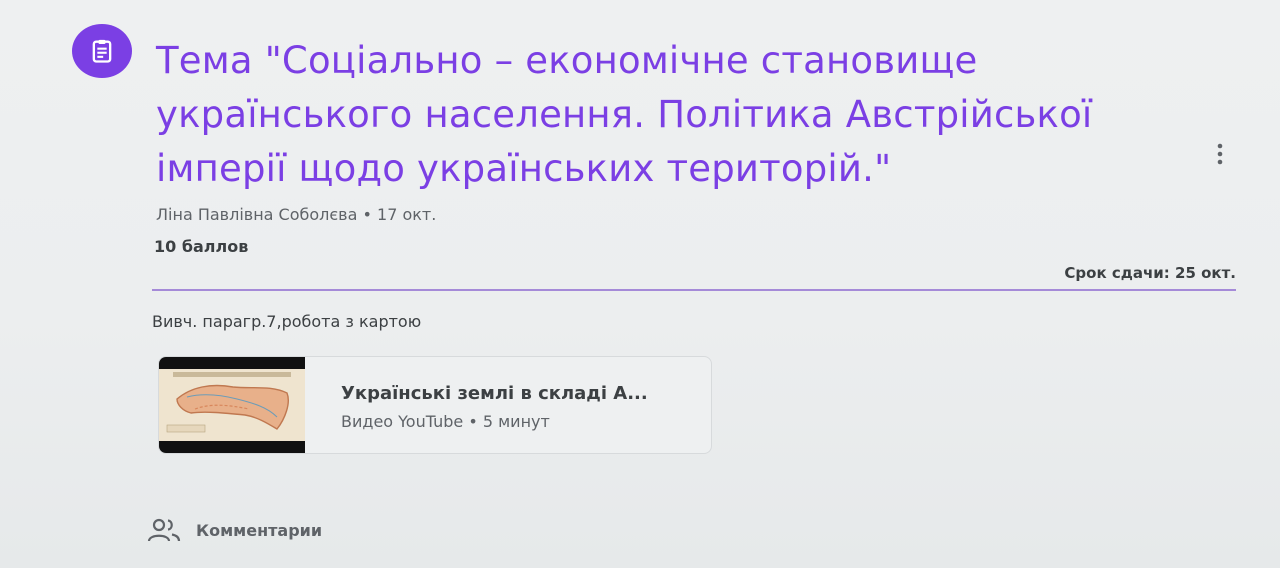  I want to click on assignment-meta: Ліна Павлівна Соболєва • 17 окт., so click(296, 214).